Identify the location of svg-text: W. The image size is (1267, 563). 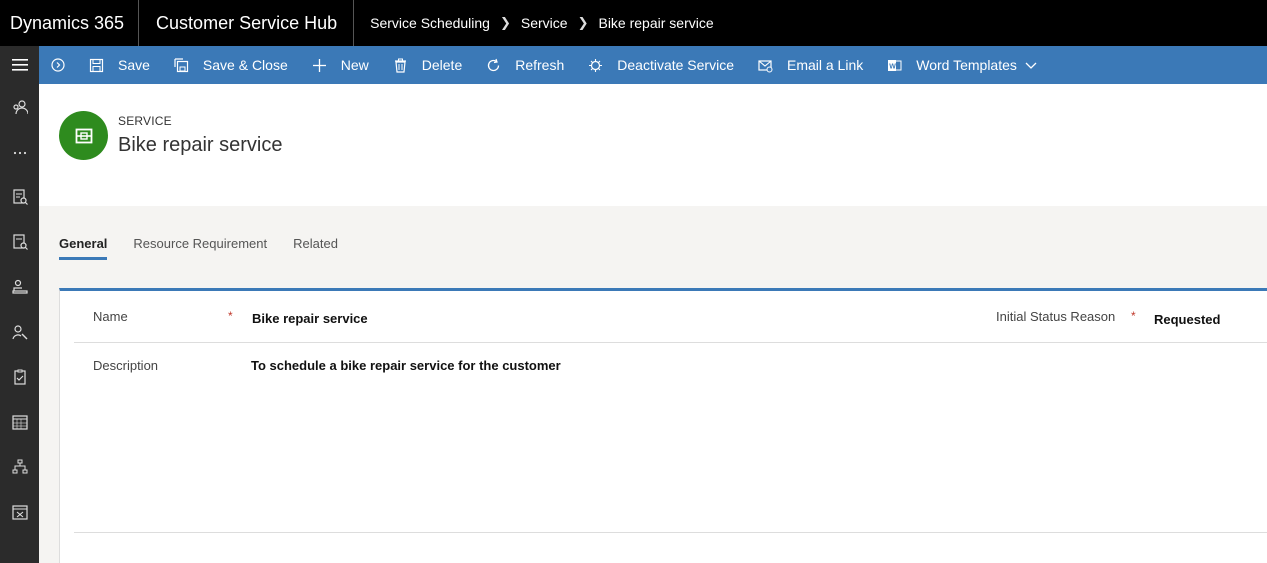
(893, 66).